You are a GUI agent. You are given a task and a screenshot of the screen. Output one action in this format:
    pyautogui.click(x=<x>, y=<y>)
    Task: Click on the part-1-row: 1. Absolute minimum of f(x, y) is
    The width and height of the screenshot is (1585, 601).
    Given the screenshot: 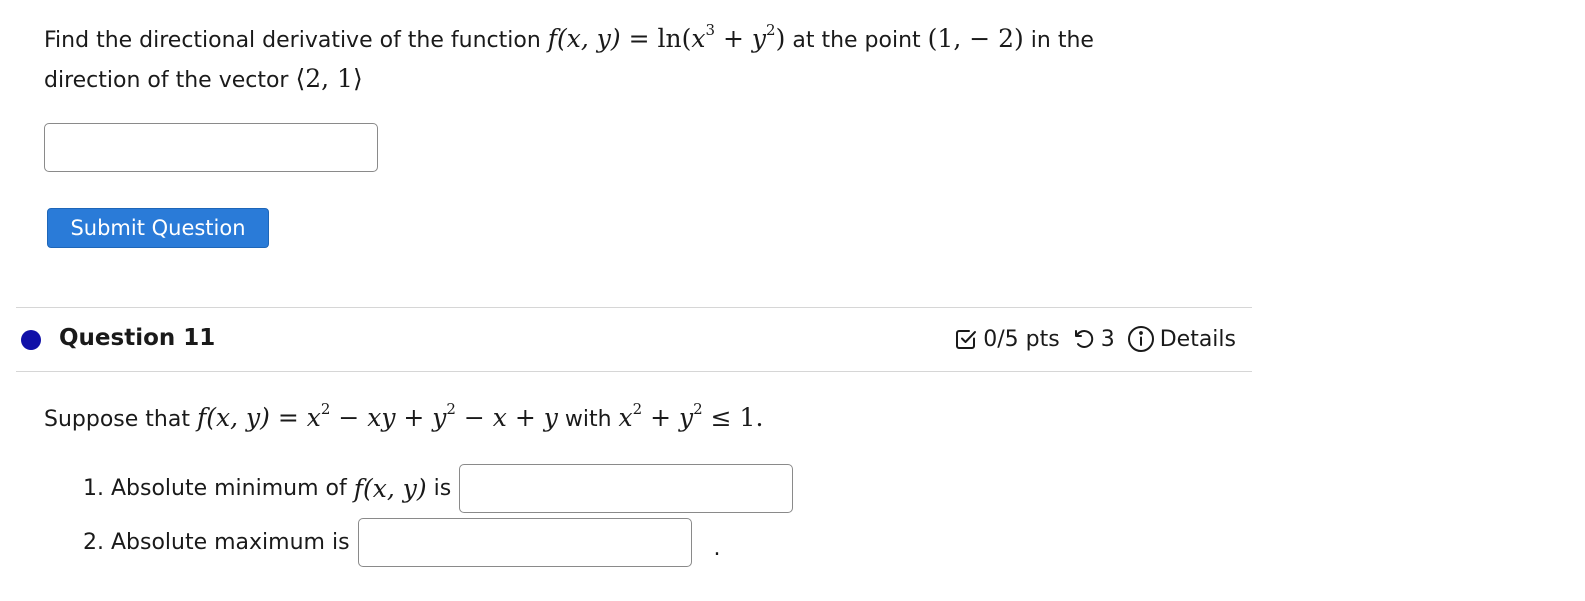 What is the action you would take?
    pyautogui.click(x=438, y=488)
    